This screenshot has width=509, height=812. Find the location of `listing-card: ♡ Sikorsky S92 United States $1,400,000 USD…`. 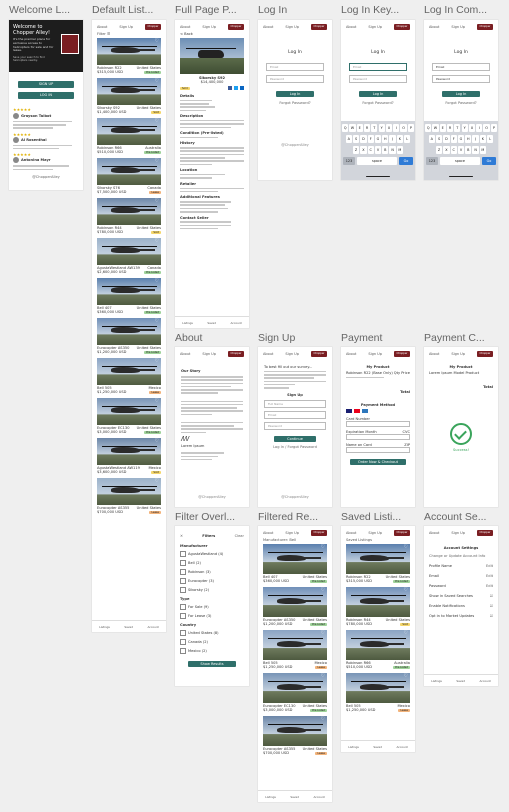

listing-card: ♡ Sikorsky S92 United States $1,400,000 USD… is located at coordinates (129, 96).